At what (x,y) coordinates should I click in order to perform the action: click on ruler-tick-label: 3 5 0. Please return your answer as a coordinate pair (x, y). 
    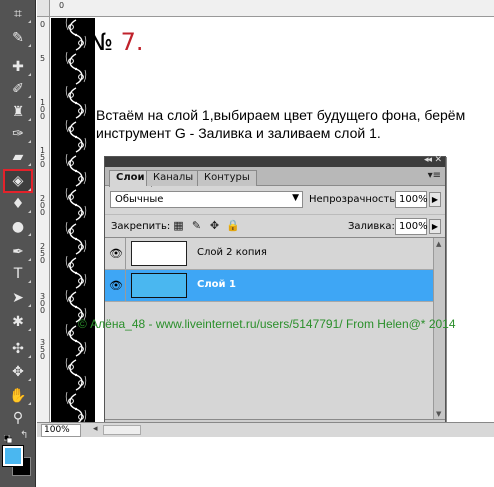
    Looking at the image, I should click on (42, 349).